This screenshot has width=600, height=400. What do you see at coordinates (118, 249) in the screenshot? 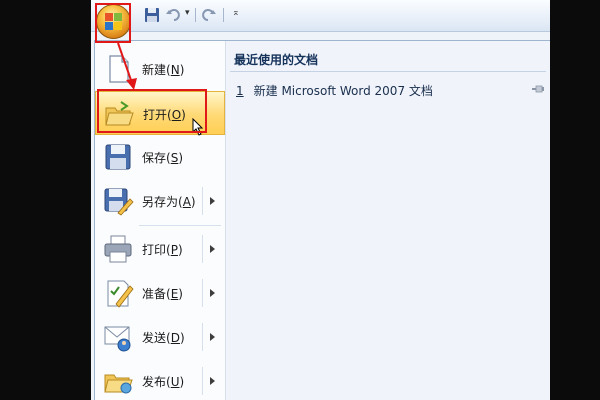
I see `printer-icon` at bounding box center [118, 249].